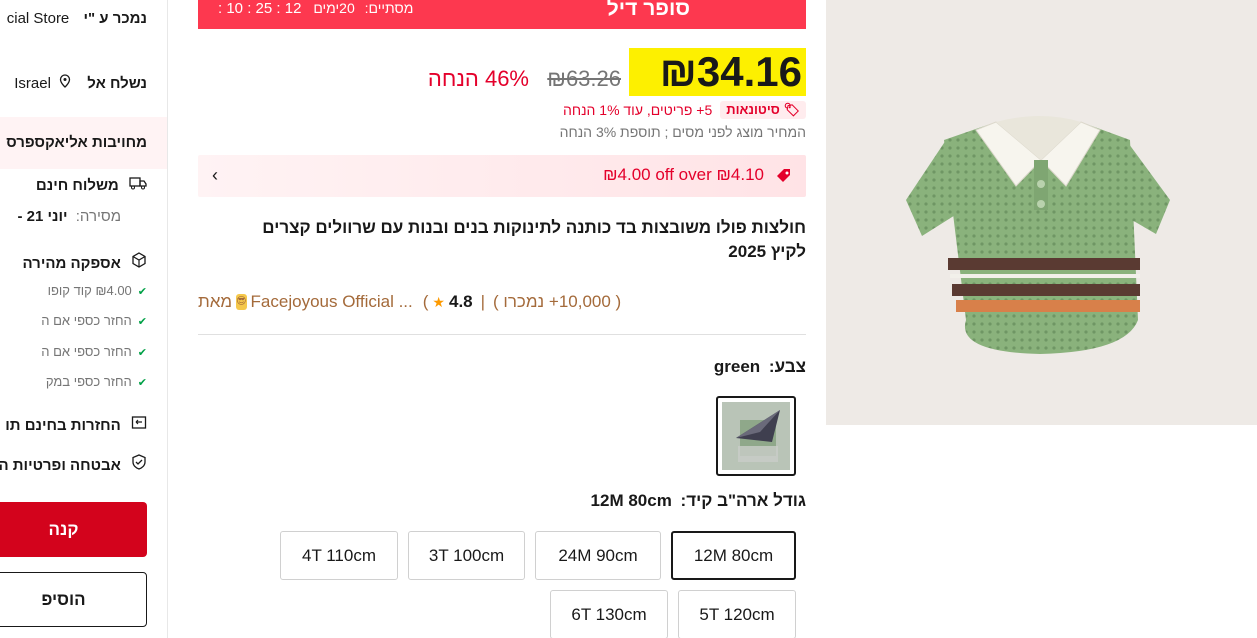 The image size is (1257, 638). Describe the element at coordinates (91, 185) in the screenshot. I see `free-shipping-row: משלוח חינם` at that location.